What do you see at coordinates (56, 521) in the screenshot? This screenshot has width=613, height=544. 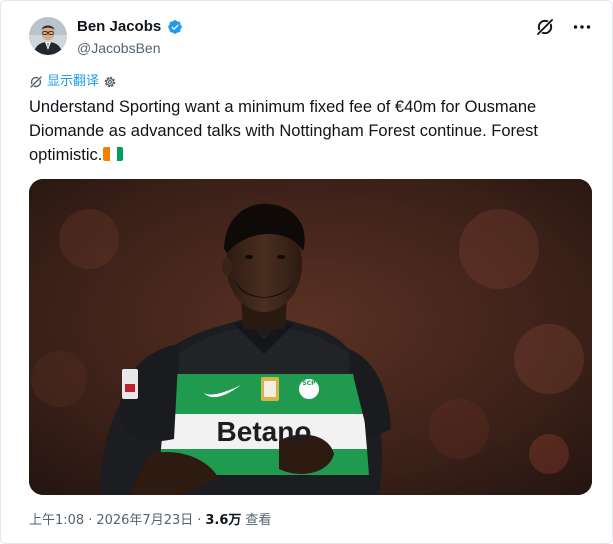 I see `tweet-time: 上午1:08` at bounding box center [56, 521].